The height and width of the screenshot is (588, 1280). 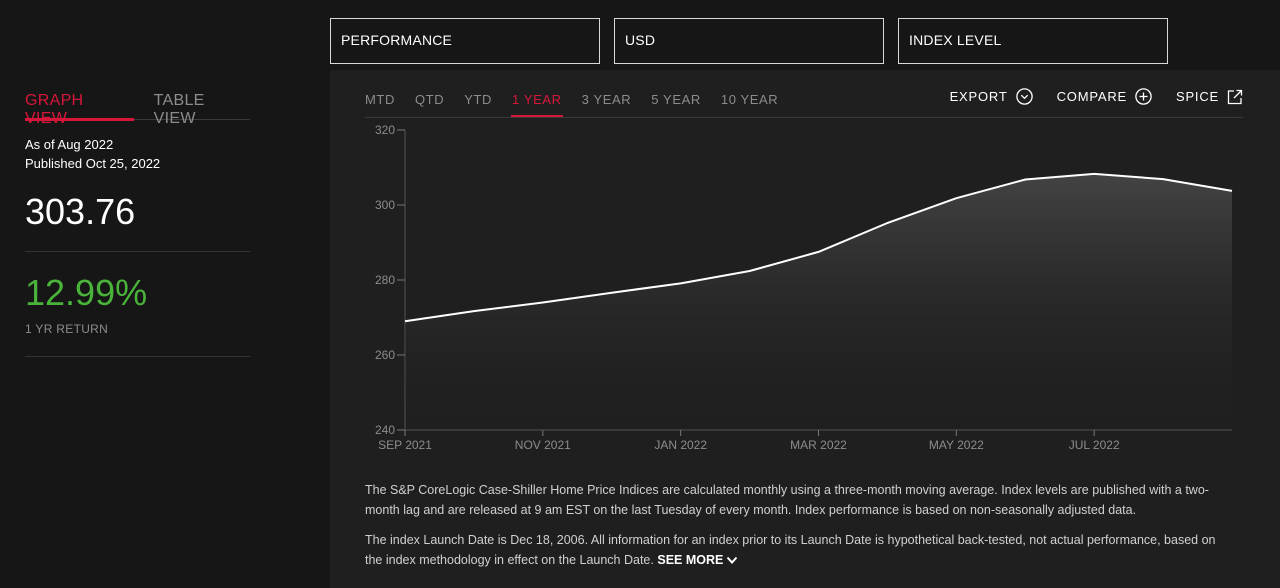 What do you see at coordinates (676, 104) in the screenshot?
I see `tab-5-year: 5 YEAR` at bounding box center [676, 104].